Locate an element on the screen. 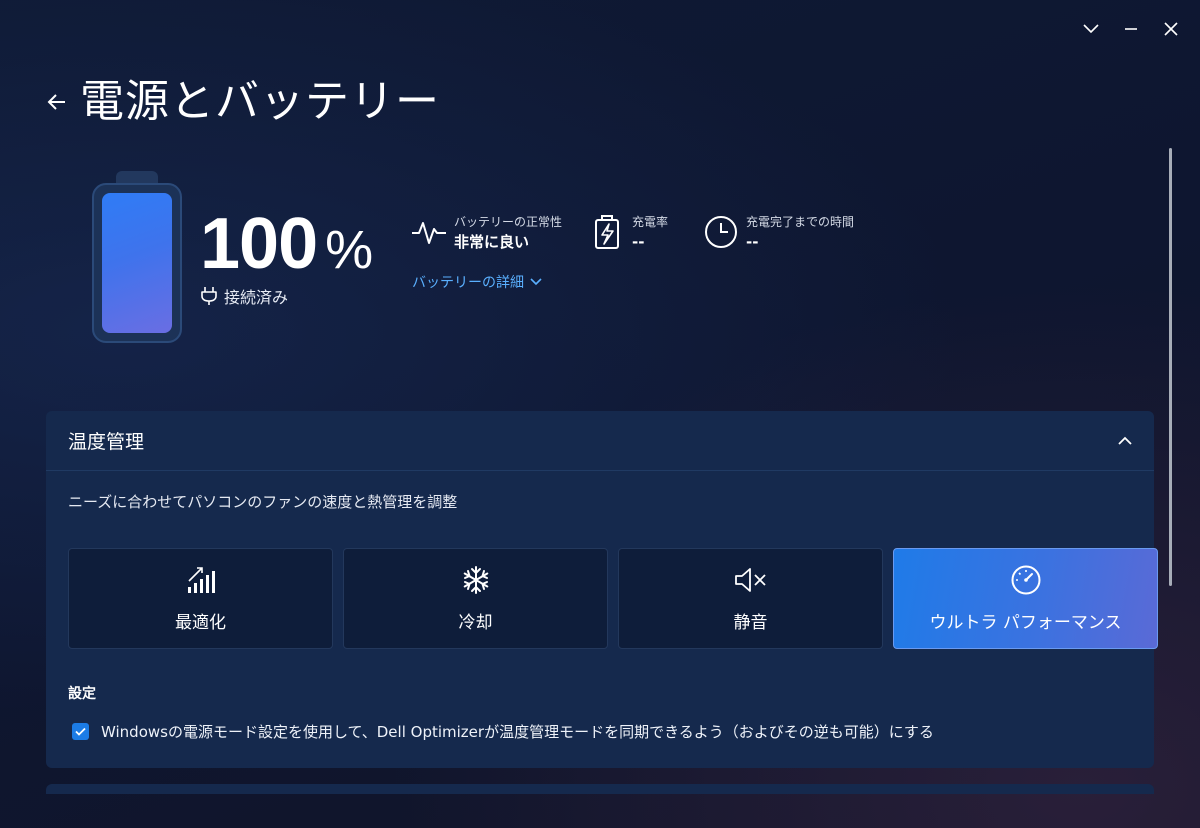 The image size is (1200, 828). battery-details-link: バッテリーの詳細 is located at coordinates (477, 282).